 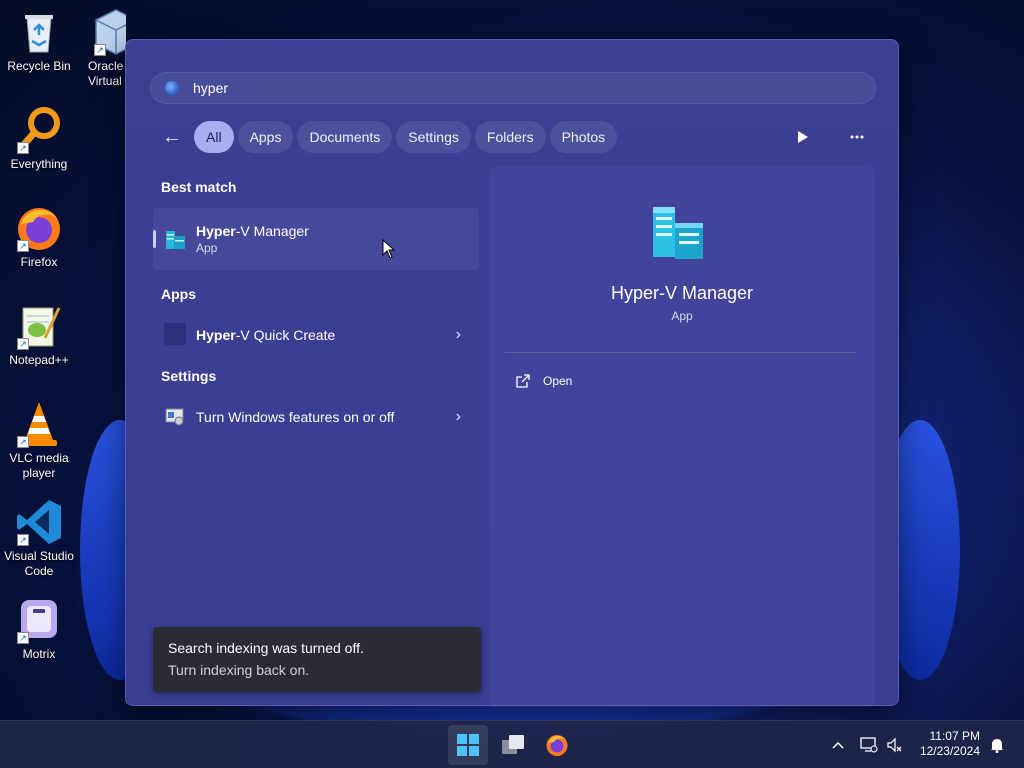 What do you see at coordinates (345, 137) in the screenshot?
I see `tab-documents: Documents` at bounding box center [345, 137].